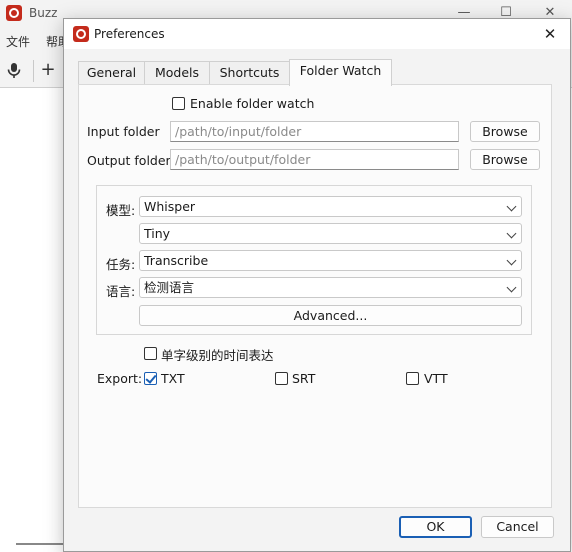  I want to click on close-icon: ✕, so click(550, 34).